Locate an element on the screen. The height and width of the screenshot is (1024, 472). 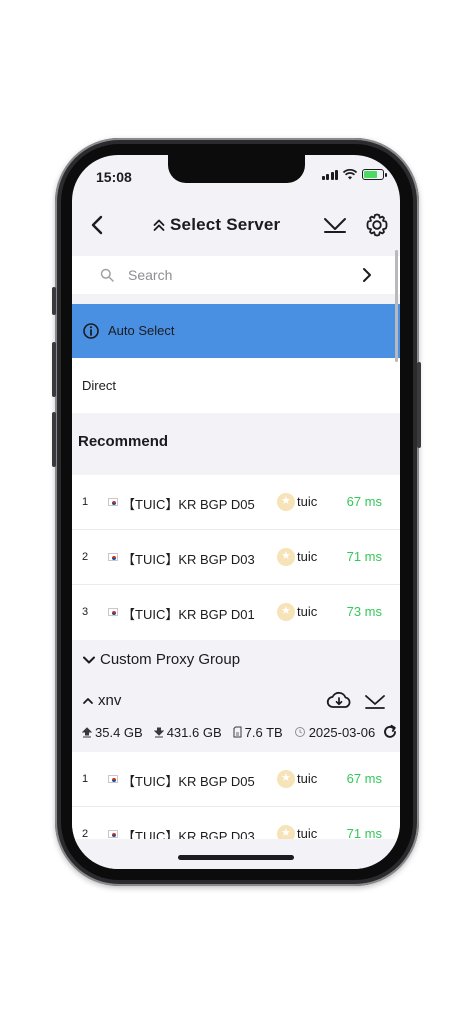
search-bar is located at coordinates (236, 275).